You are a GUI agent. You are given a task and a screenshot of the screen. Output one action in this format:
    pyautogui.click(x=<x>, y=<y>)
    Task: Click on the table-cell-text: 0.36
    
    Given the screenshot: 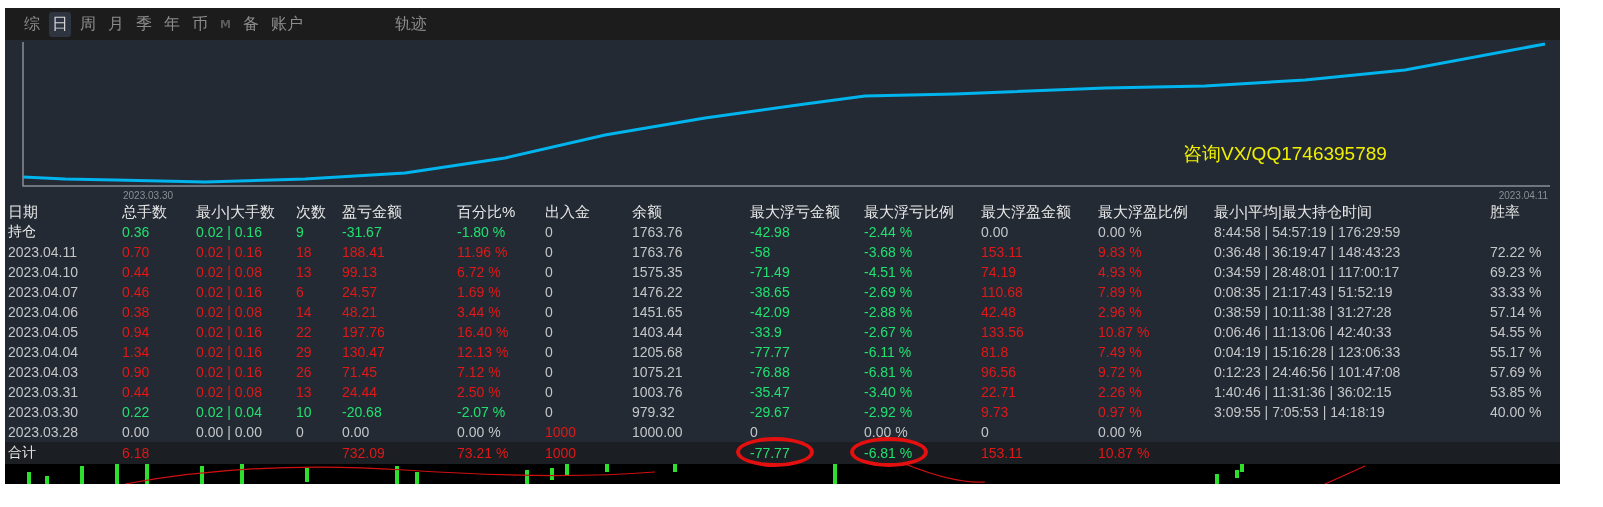 What is the action you would take?
    pyautogui.click(x=136, y=232)
    